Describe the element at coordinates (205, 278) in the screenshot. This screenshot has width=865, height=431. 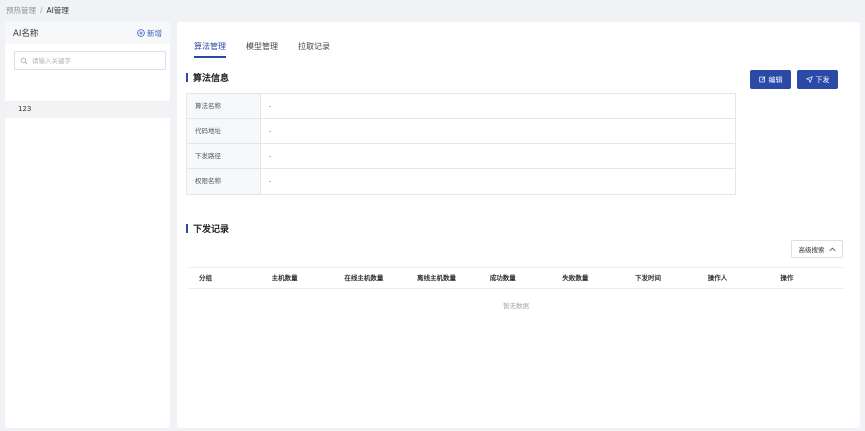
I see `column-header-group: 分组` at that location.